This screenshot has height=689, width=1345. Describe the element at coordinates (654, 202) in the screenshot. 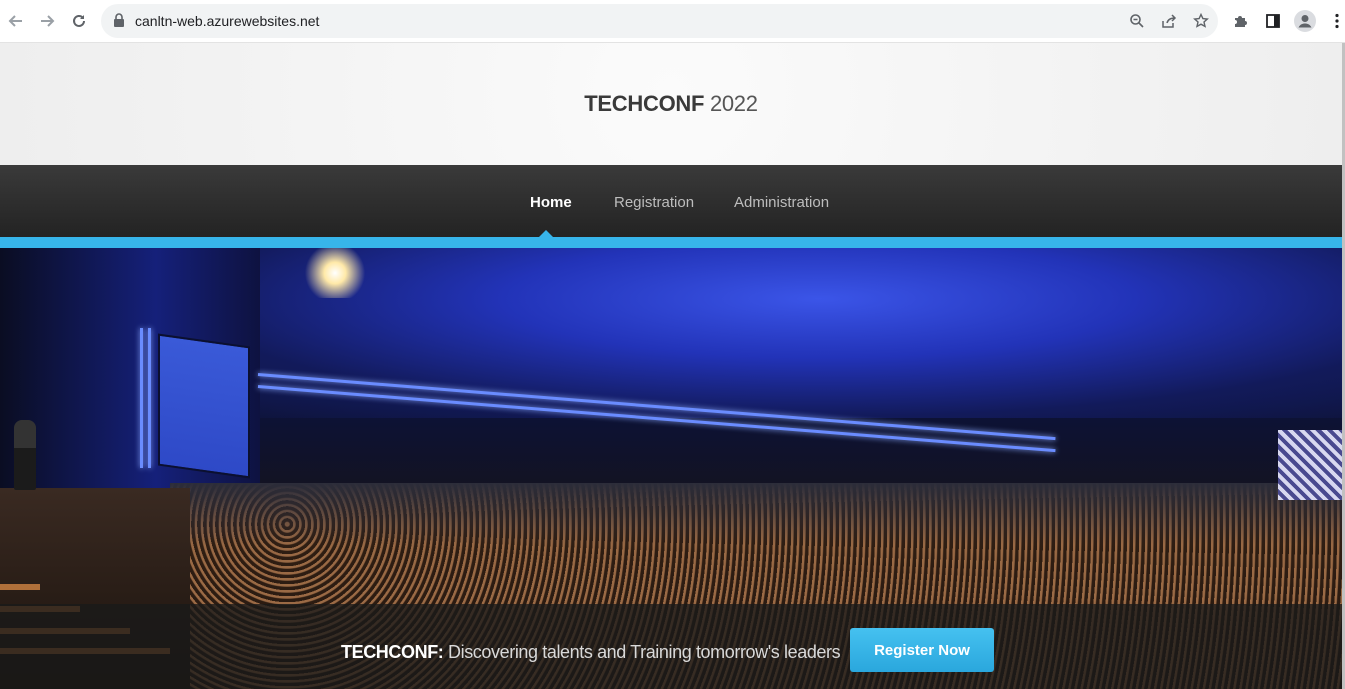

I see `nav-registration: Registration` at that location.